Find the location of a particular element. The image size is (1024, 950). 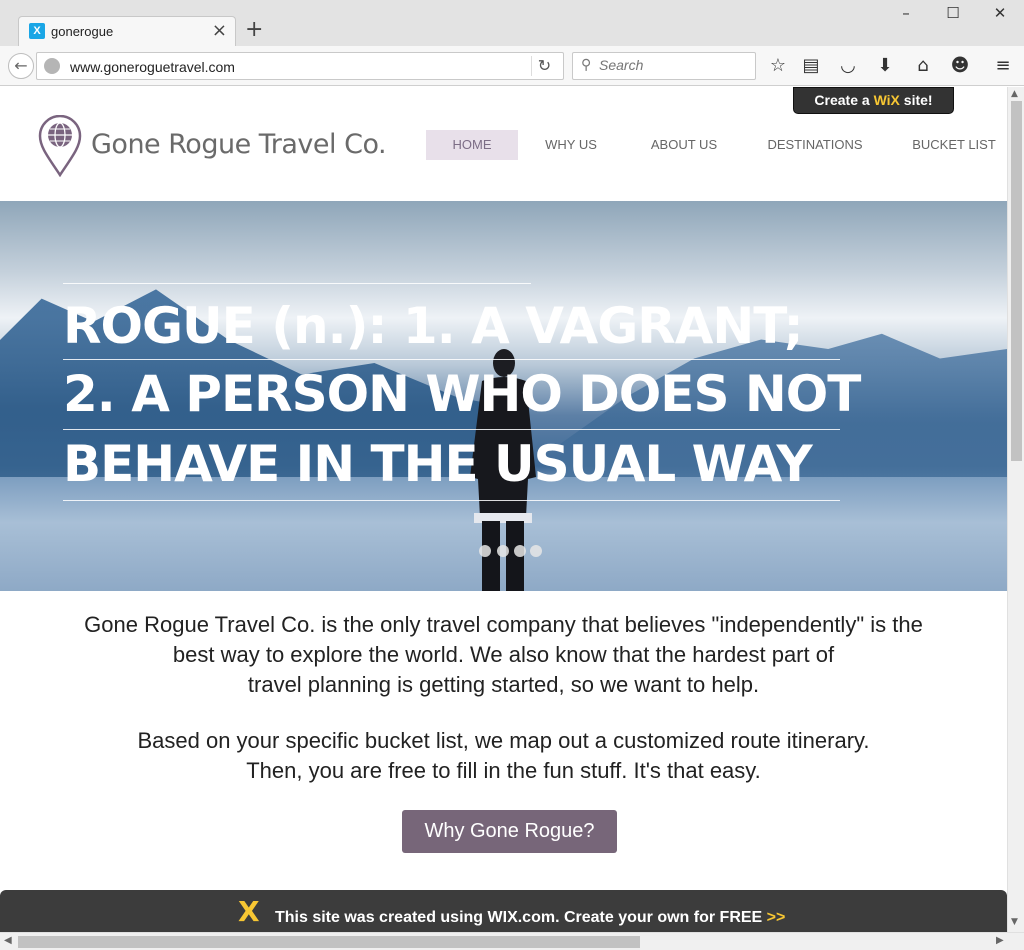

hero-line-3: BEHAVE IN THE USUAL WAY is located at coordinates (438, 464).